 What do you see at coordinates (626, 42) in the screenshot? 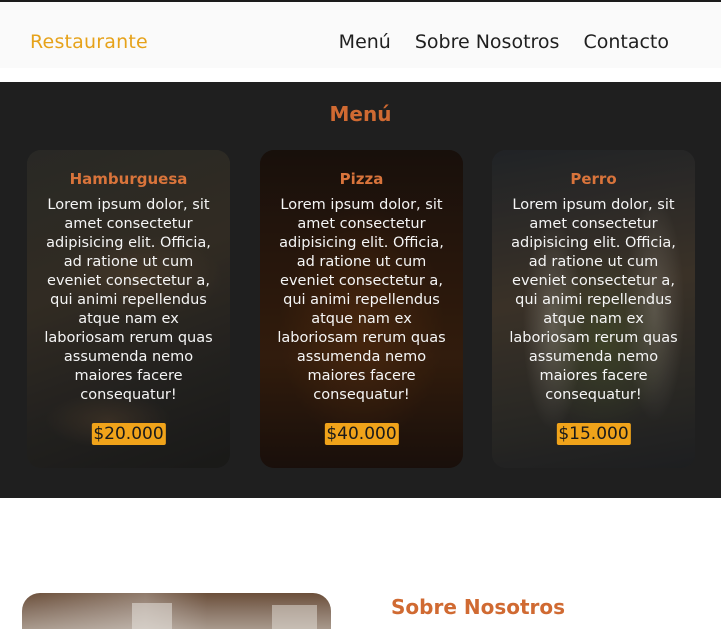
I see `nav-link-contacto: Contacto` at bounding box center [626, 42].